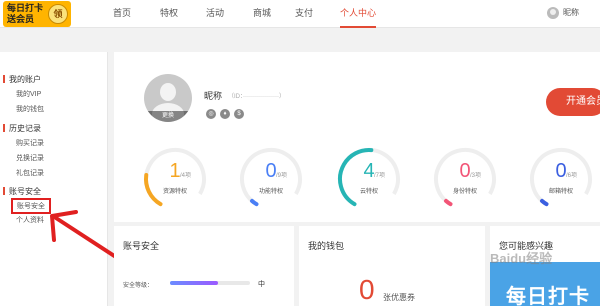 The image size is (600, 306). What do you see at coordinates (521, 258) in the screenshot?
I see `baidu-watermark: Baidu经验` at bounding box center [521, 258].